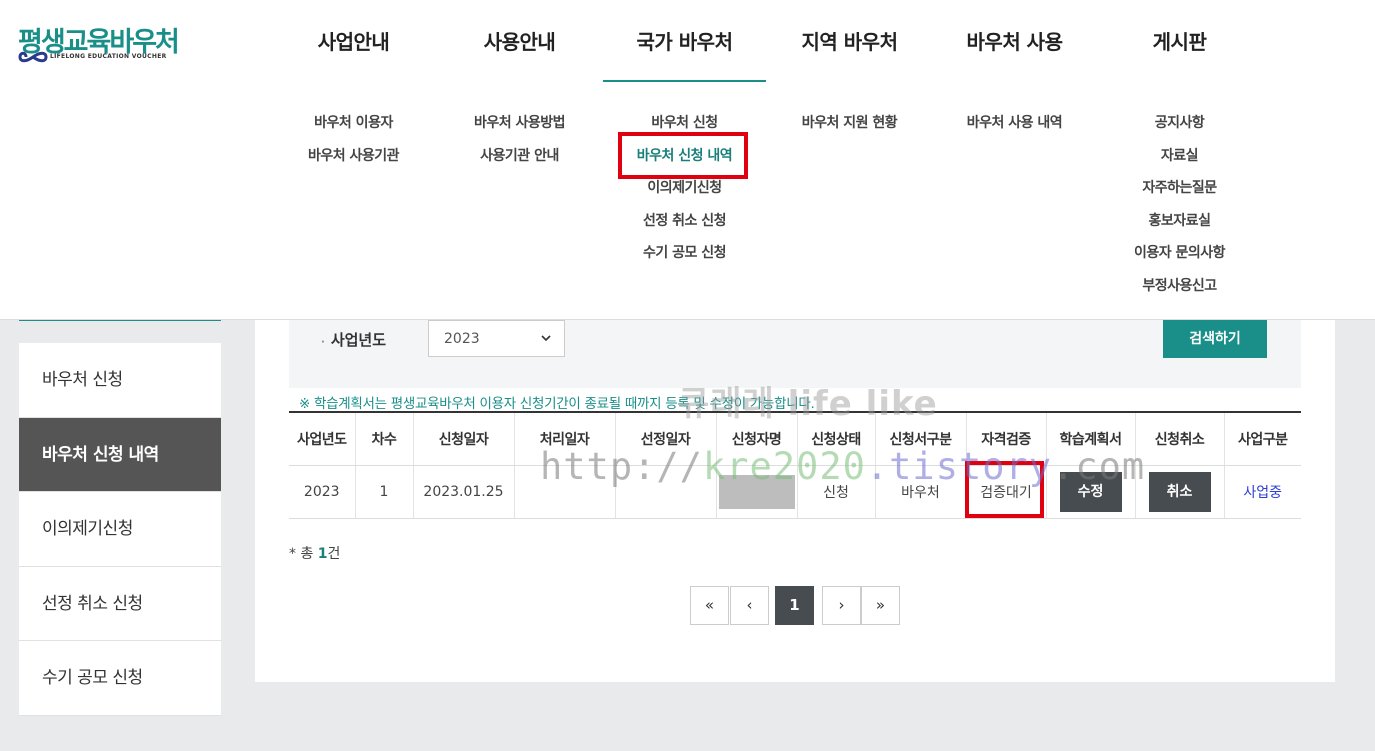 This screenshot has height=751, width=1375. What do you see at coordinates (1014, 41) in the screenshot?
I see `gnb-voucher-usage: 바우처 사용` at bounding box center [1014, 41].